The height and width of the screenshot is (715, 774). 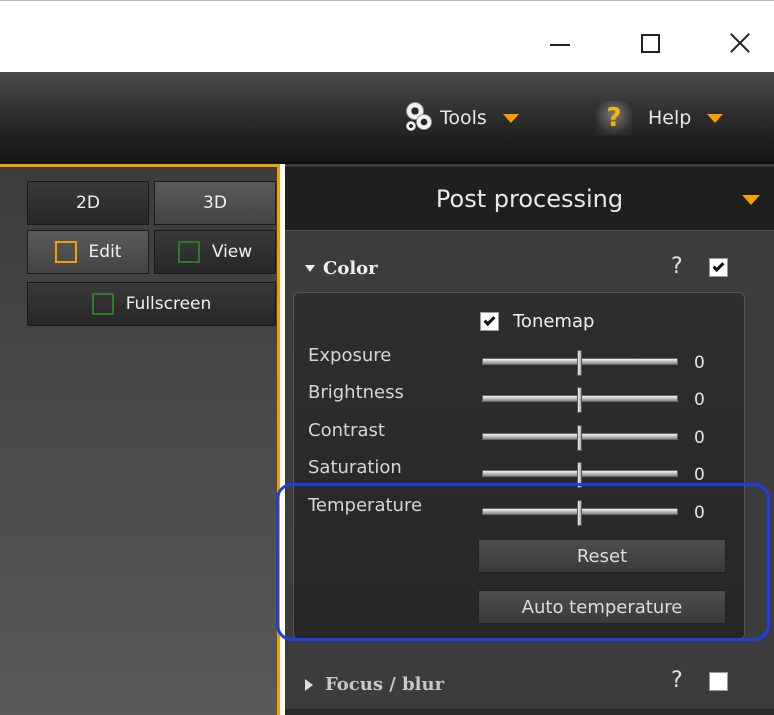 I want to click on mode-2d-button: 2D, so click(x=88, y=203).